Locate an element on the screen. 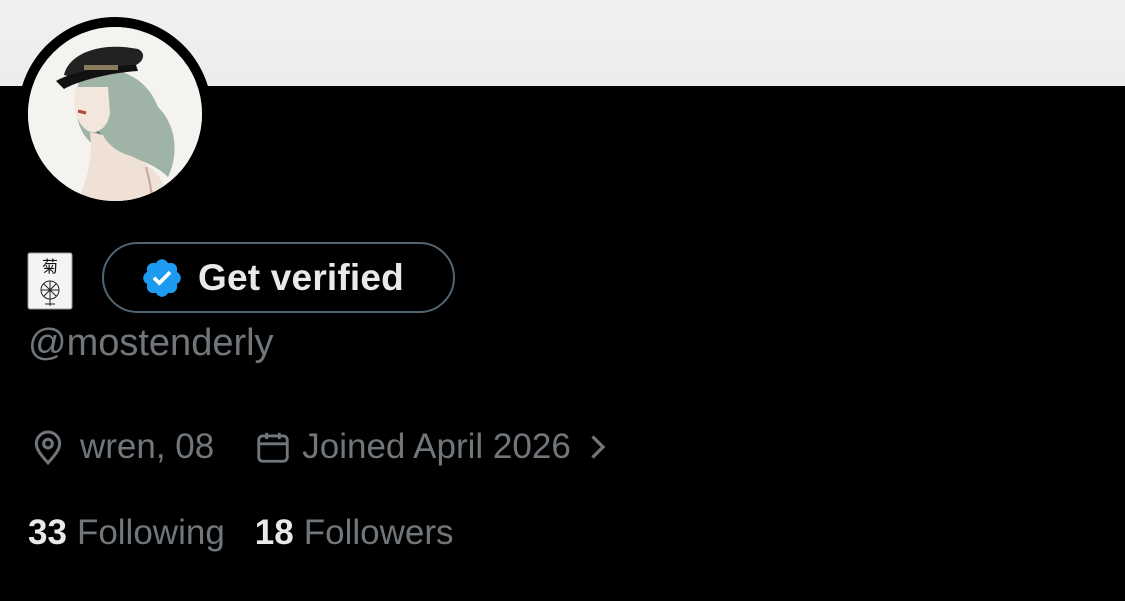 The width and height of the screenshot is (1125, 601). following-label: Following is located at coordinates (150, 532).